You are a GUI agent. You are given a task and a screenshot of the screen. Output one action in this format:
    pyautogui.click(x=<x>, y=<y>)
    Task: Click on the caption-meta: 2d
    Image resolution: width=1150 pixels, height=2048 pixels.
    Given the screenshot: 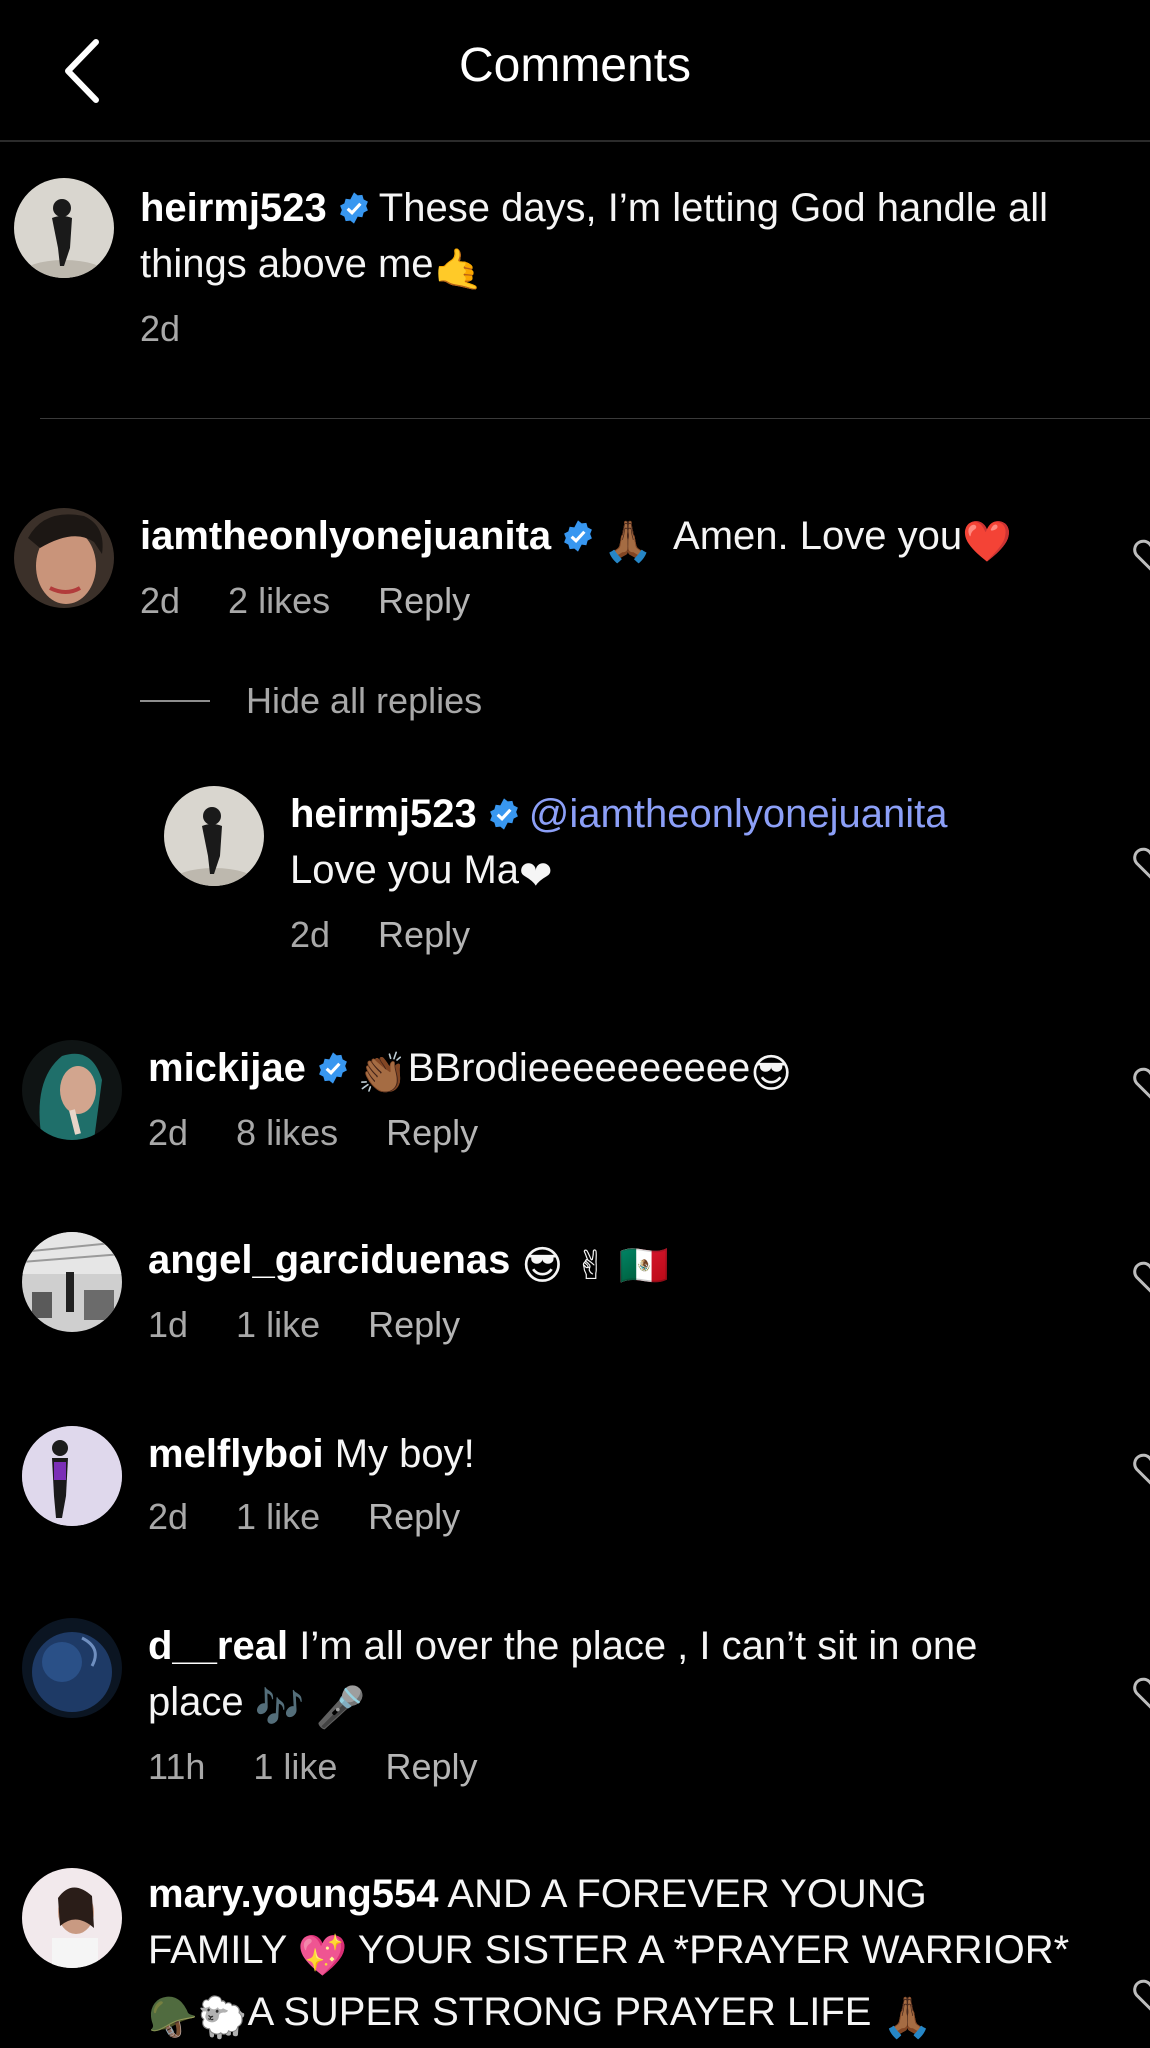 What is the action you would take?
    pyautogui.click(x=184, y=329)
    